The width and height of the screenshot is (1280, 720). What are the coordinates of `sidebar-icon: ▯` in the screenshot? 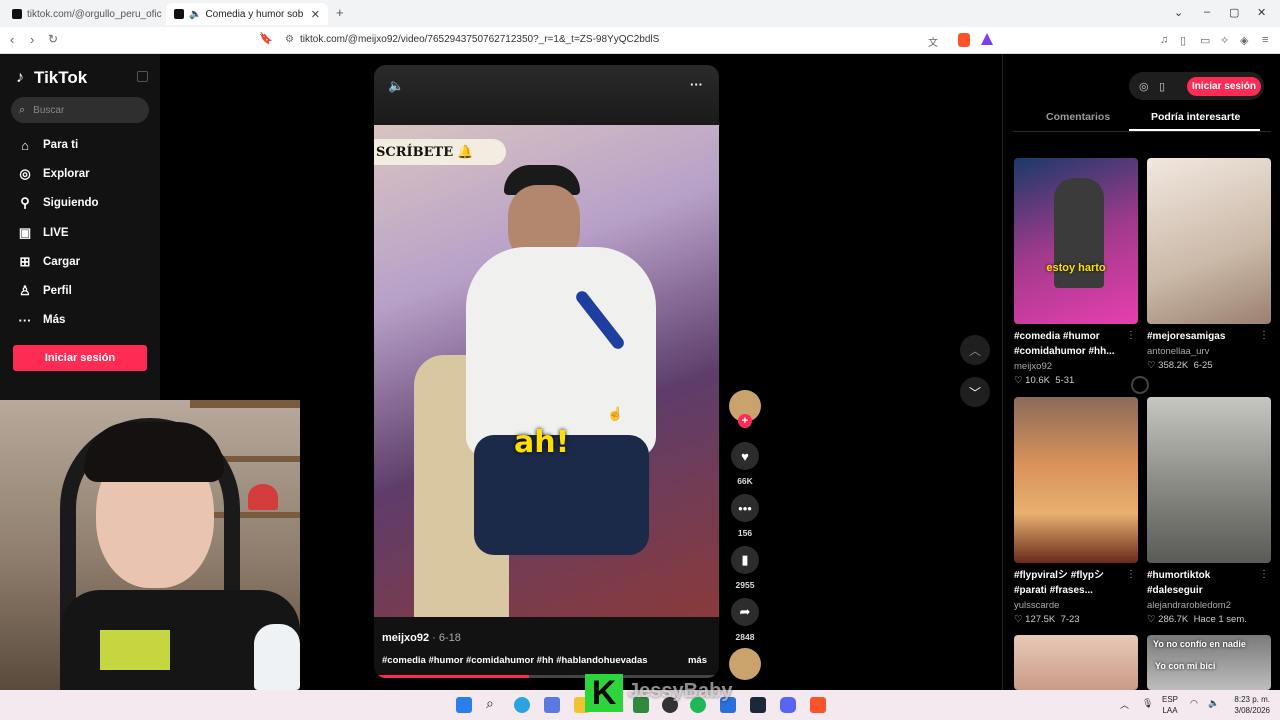 It's located at (1183, 40).